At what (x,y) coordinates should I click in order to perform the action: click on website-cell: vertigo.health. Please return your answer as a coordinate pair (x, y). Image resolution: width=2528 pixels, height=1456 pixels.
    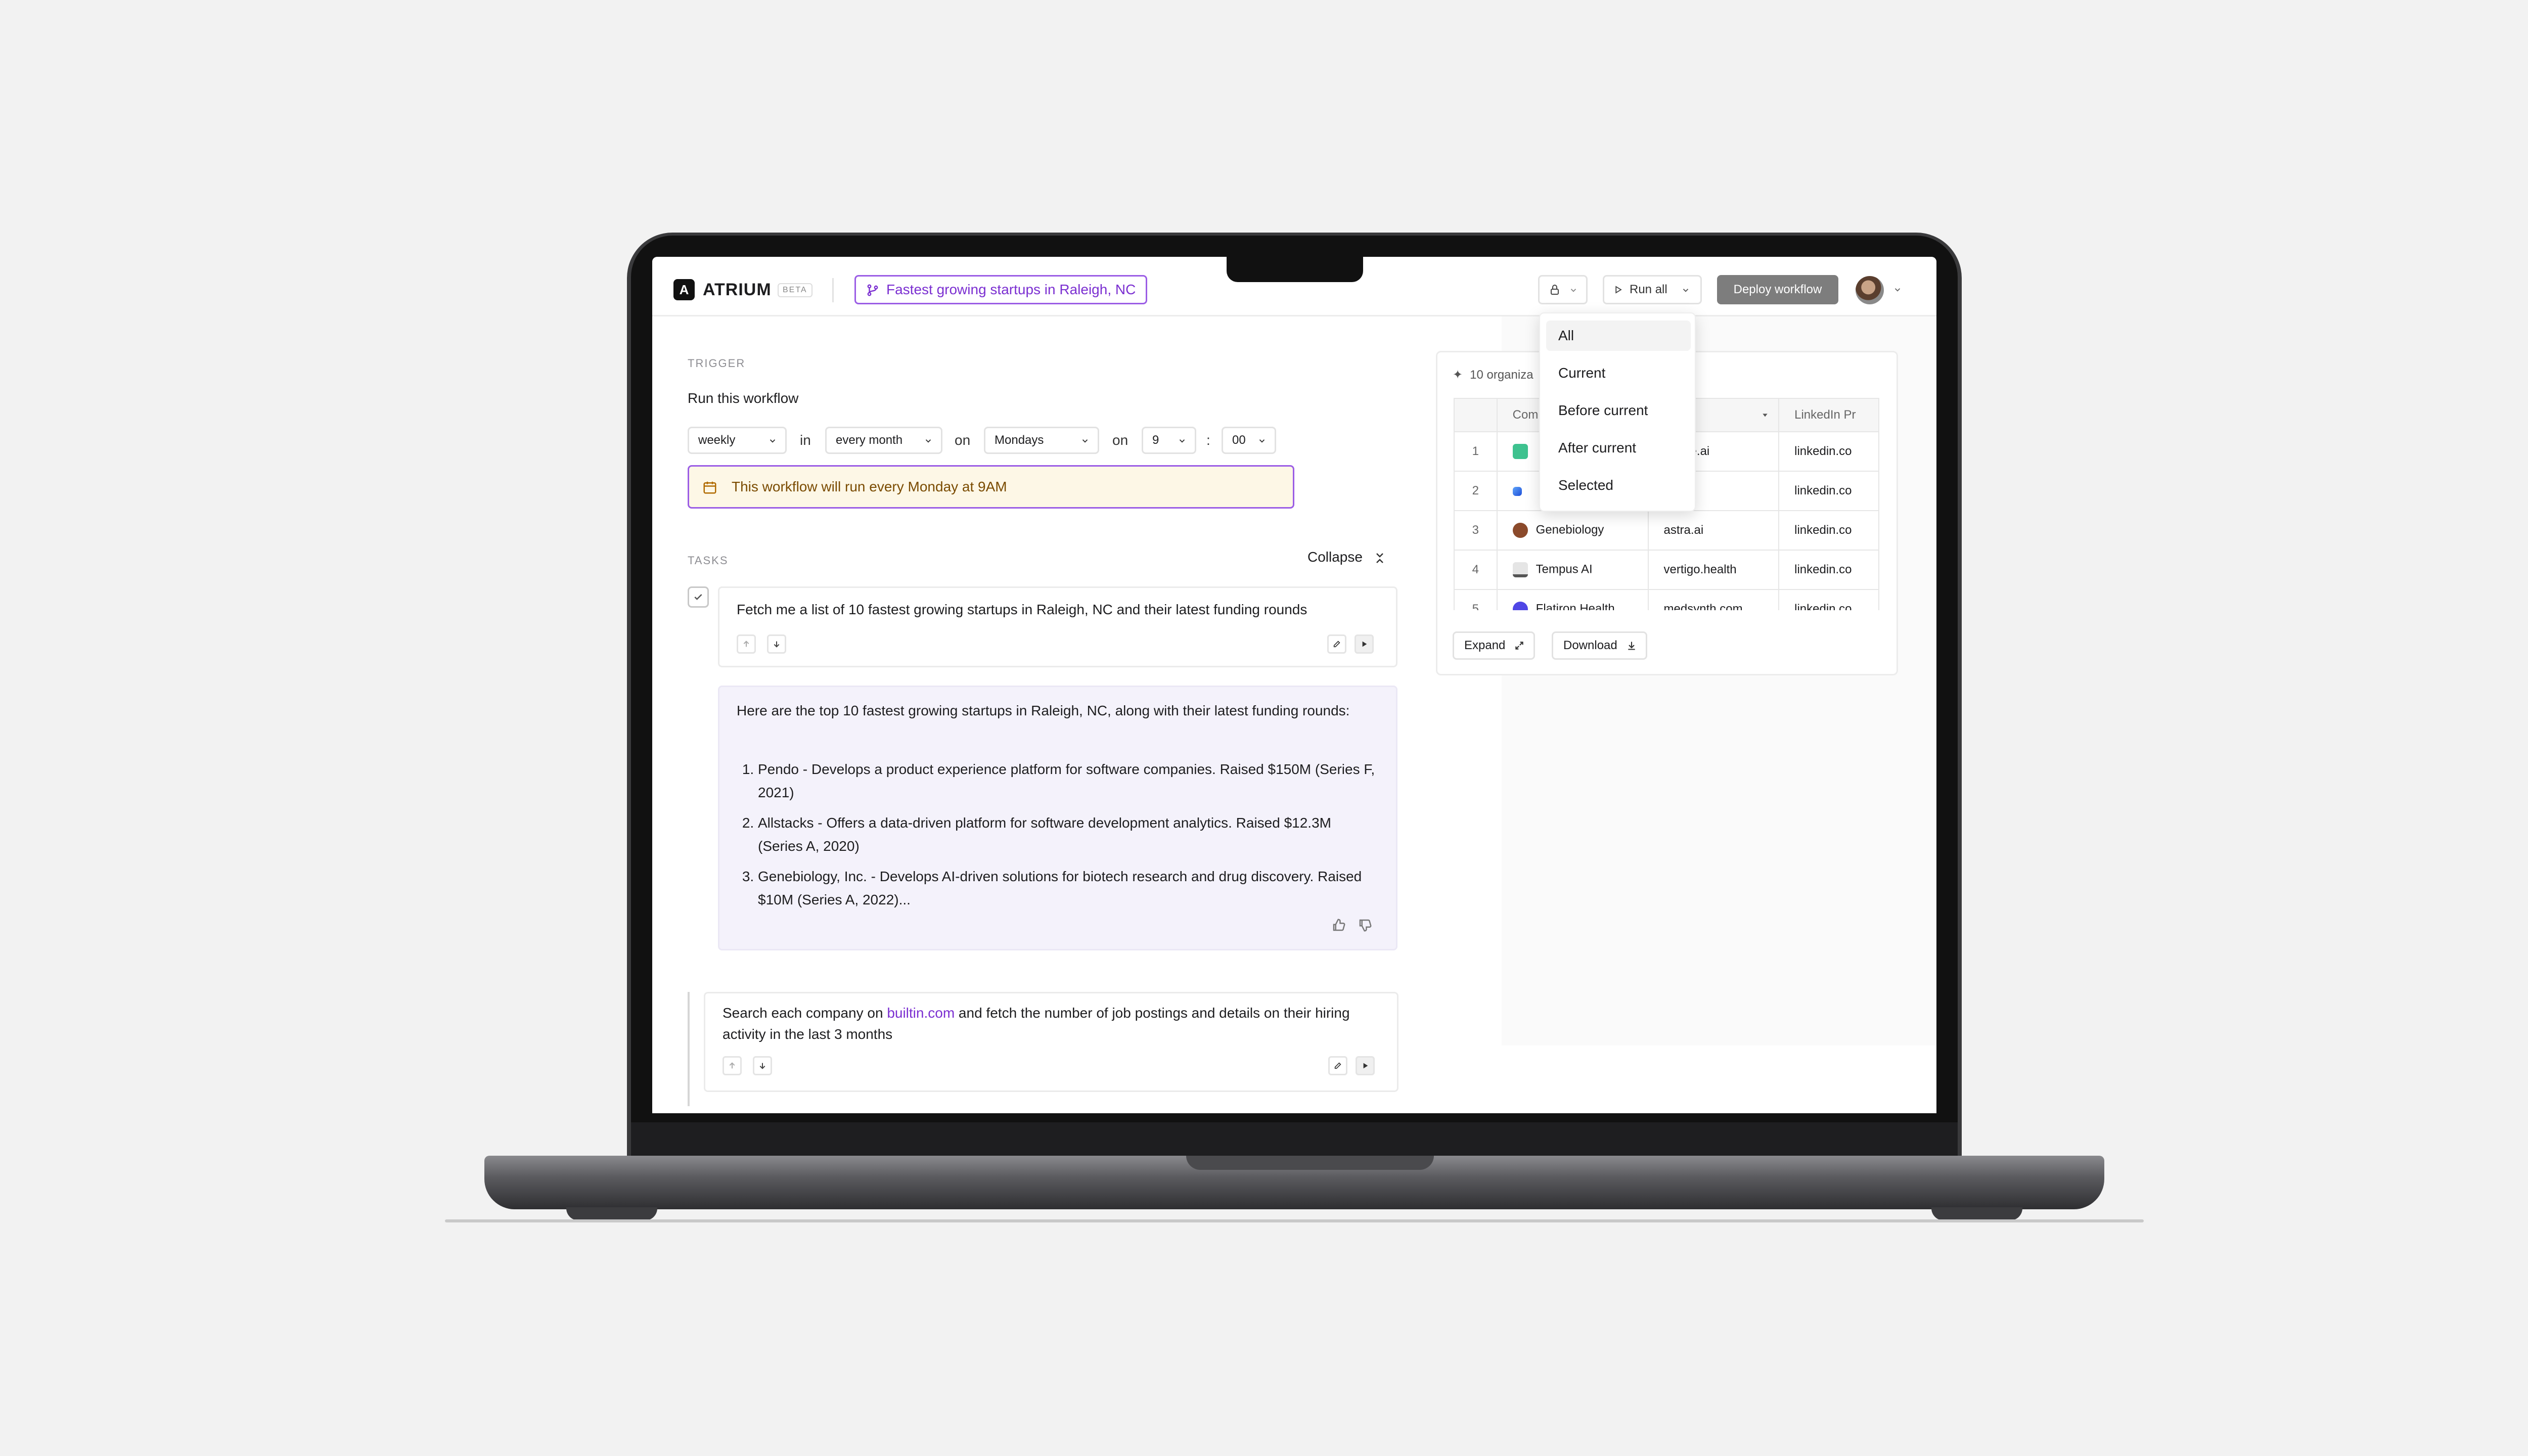
    Looking at the image, I should click on (1714, 570).